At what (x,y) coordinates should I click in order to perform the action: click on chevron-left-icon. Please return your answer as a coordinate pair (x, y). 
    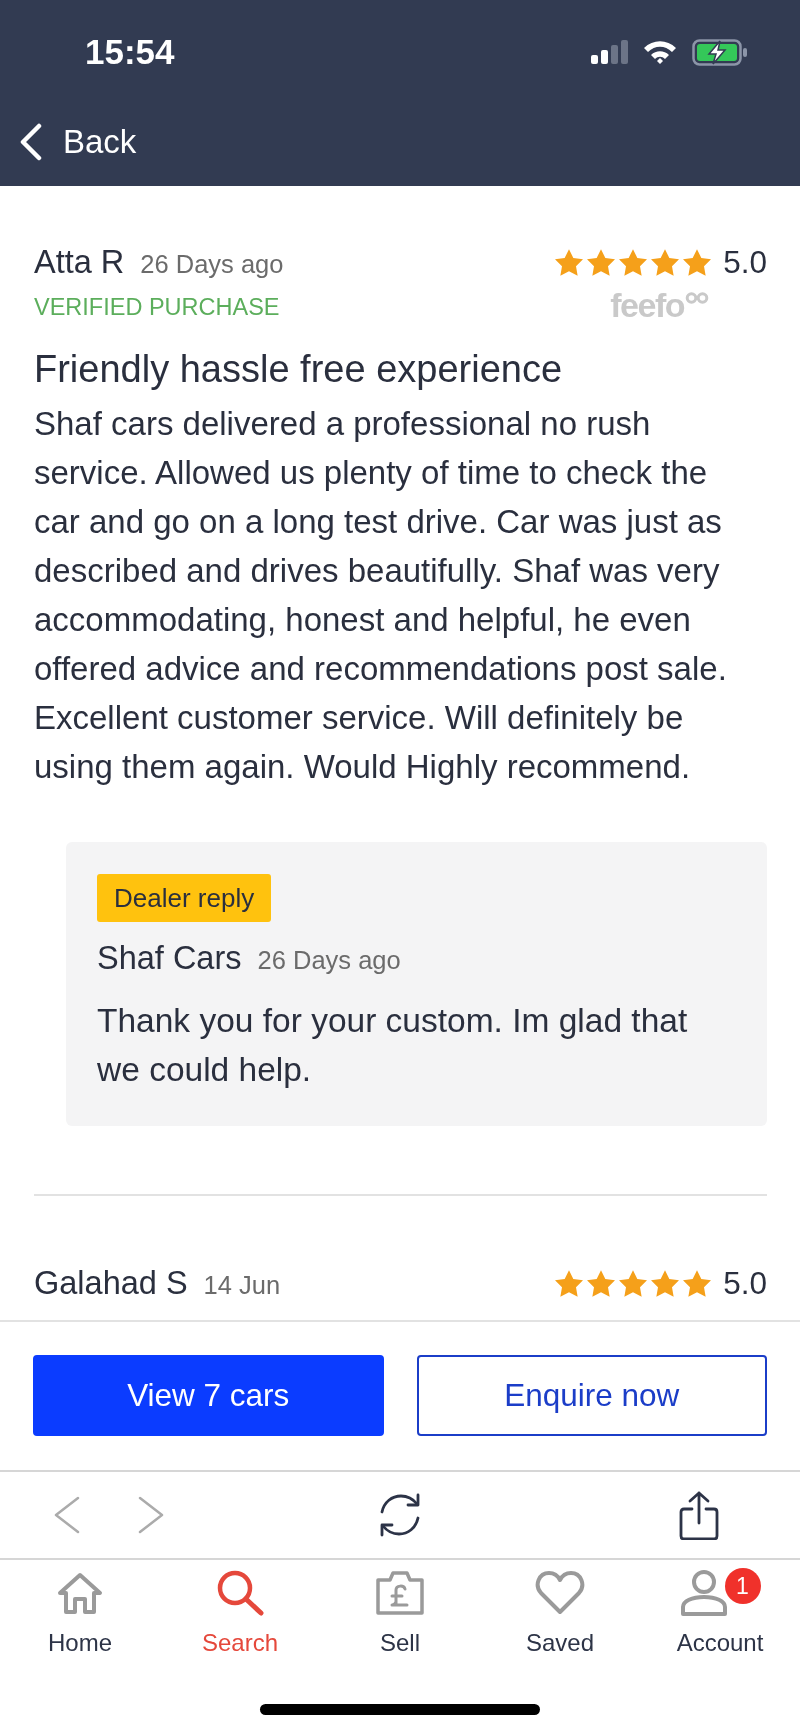
    Looking at the image, I should click on (31, 142).